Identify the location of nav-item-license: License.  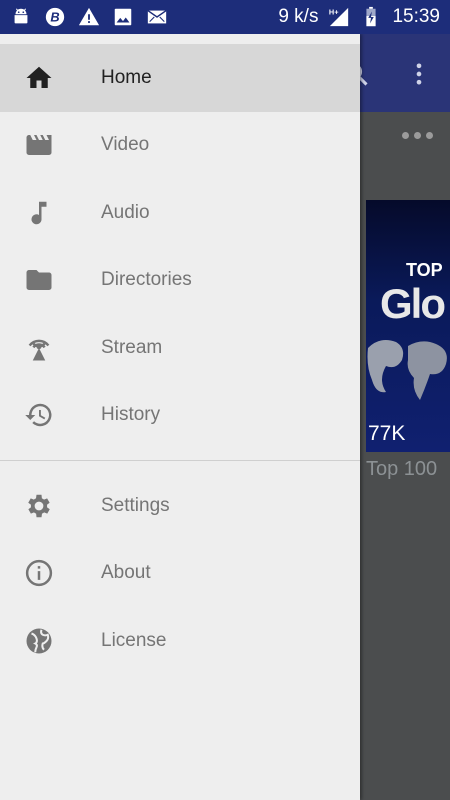
(180, 641).